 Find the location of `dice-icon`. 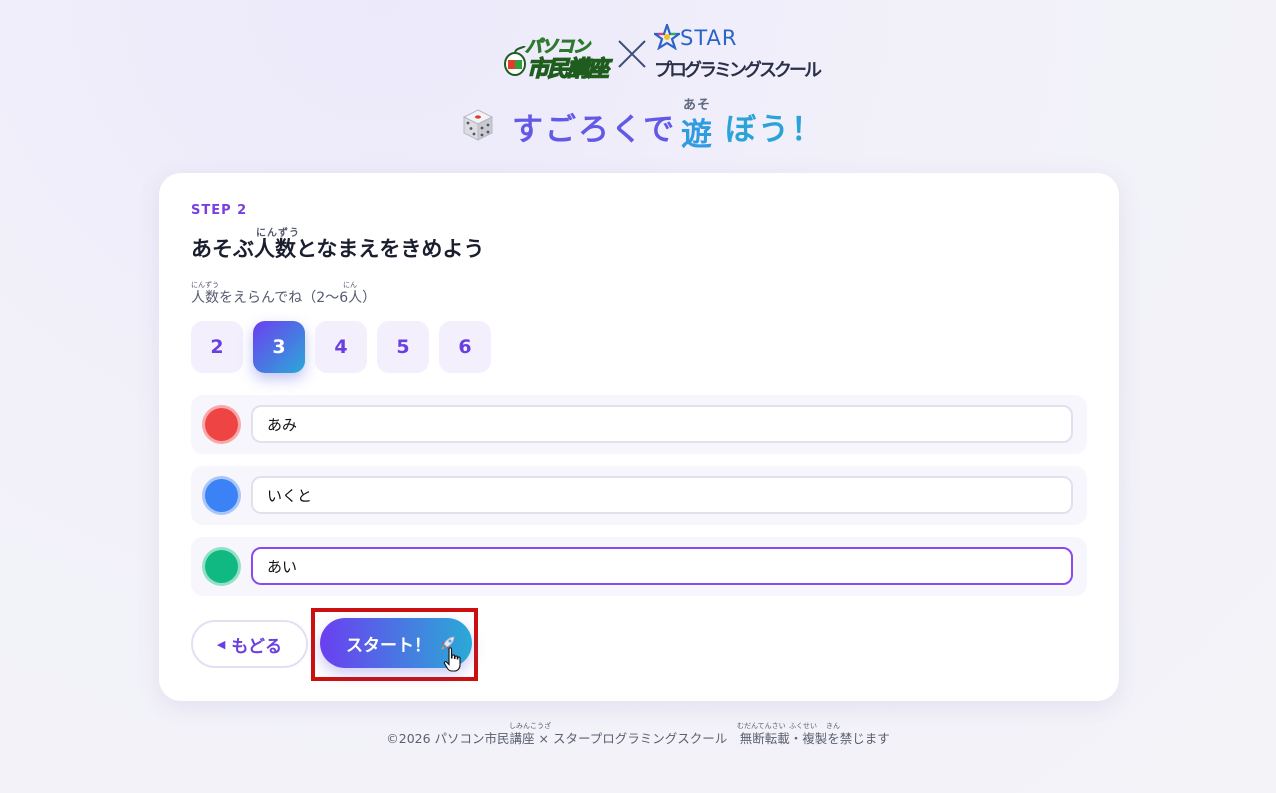

dice-icon is located at coordinates (478, 125).